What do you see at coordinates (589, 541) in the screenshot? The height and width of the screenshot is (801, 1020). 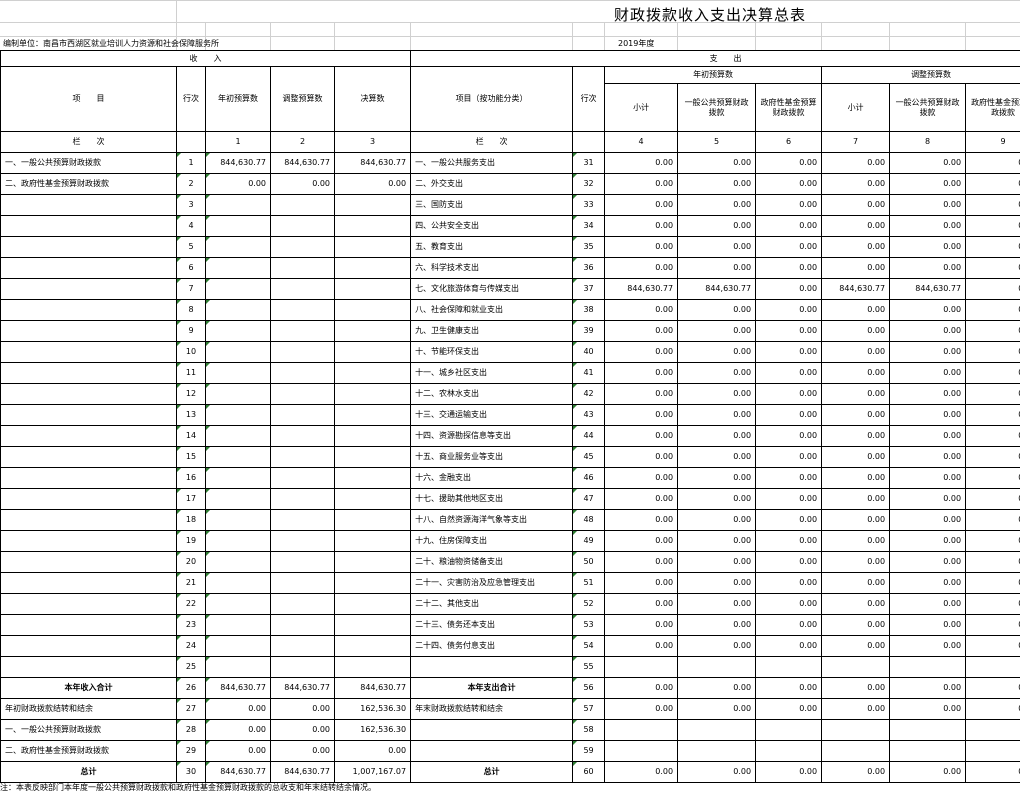 I see `expense-line-no: 49` at bounding box center [589, 541].